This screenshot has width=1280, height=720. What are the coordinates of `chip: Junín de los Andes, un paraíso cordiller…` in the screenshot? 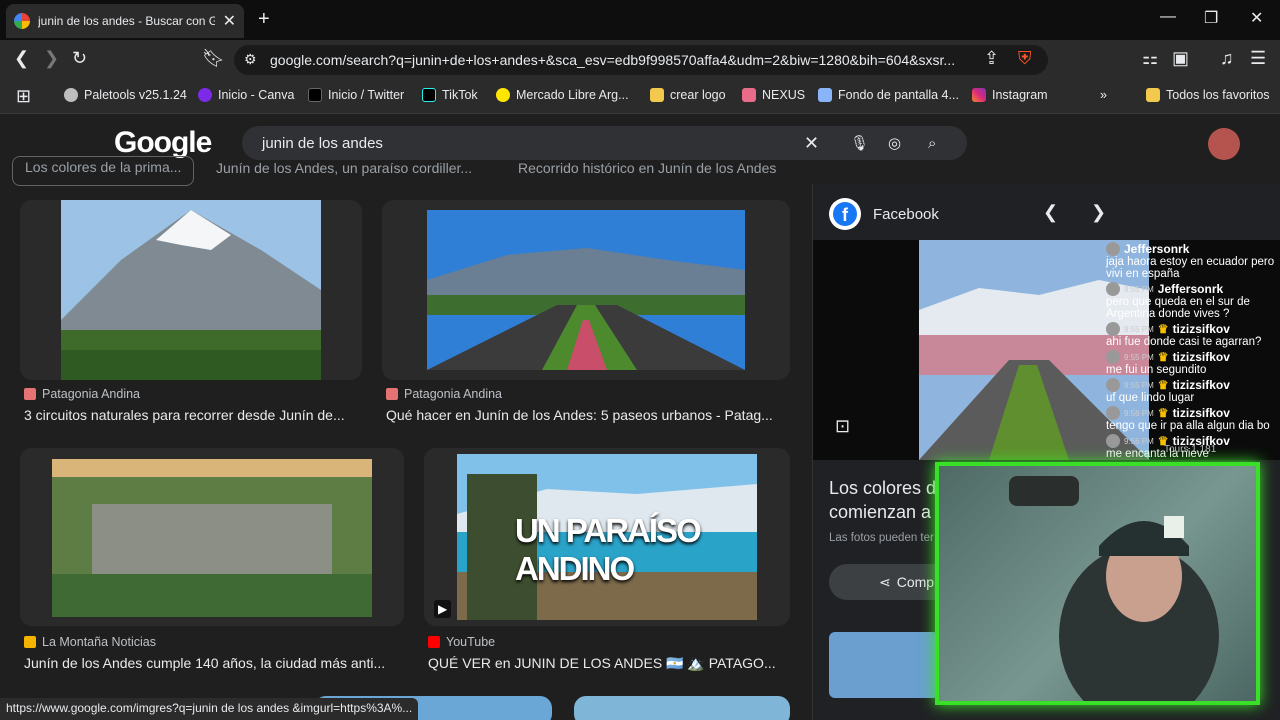 It's located at (344, 168).